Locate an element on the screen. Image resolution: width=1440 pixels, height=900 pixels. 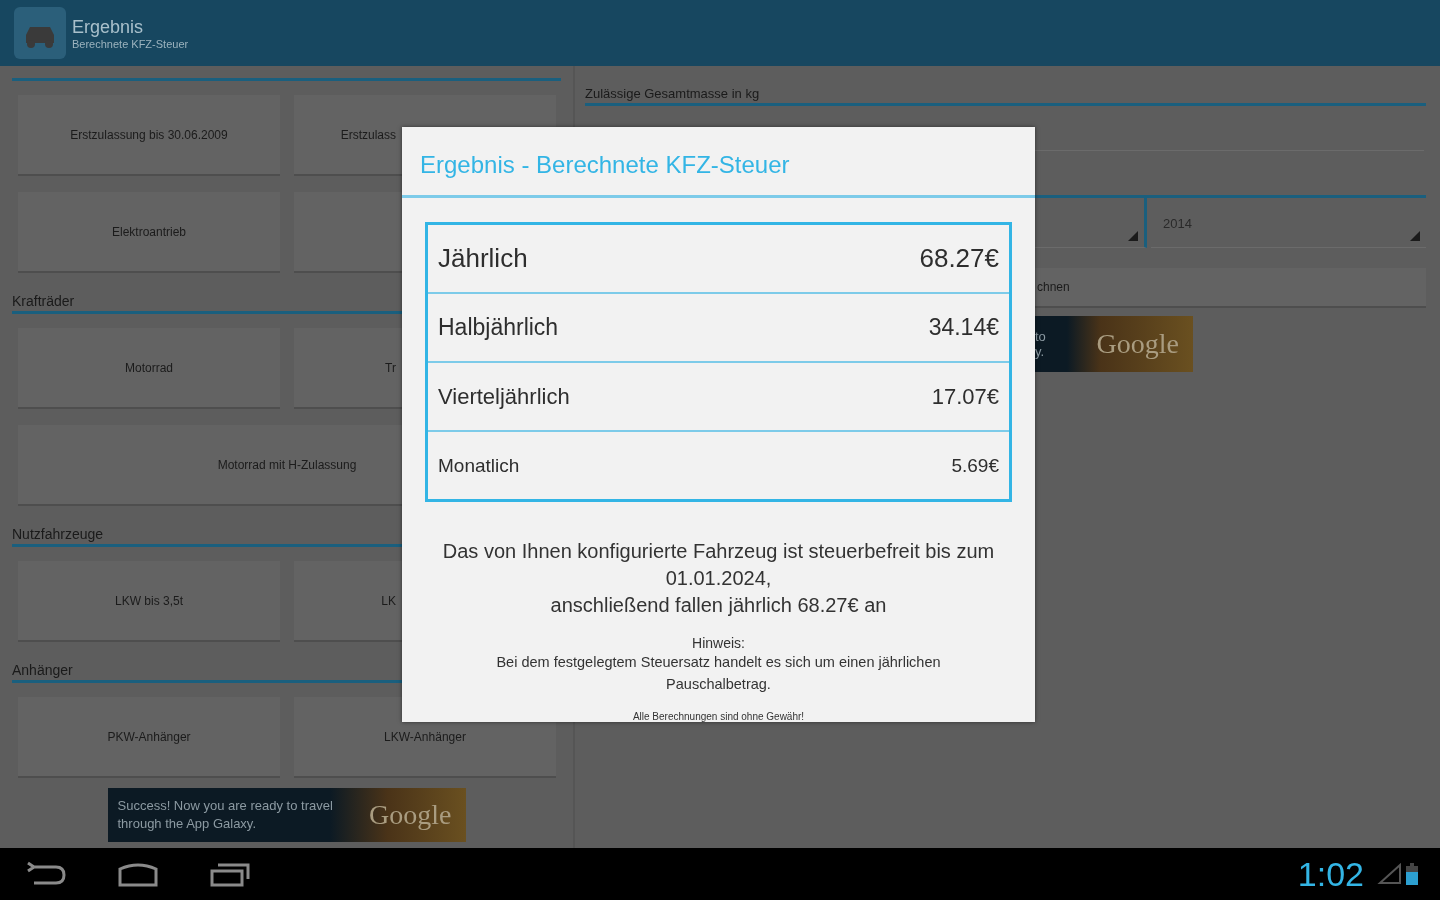
tax-amount: 34.14€ is located at coordinates (963, 327).